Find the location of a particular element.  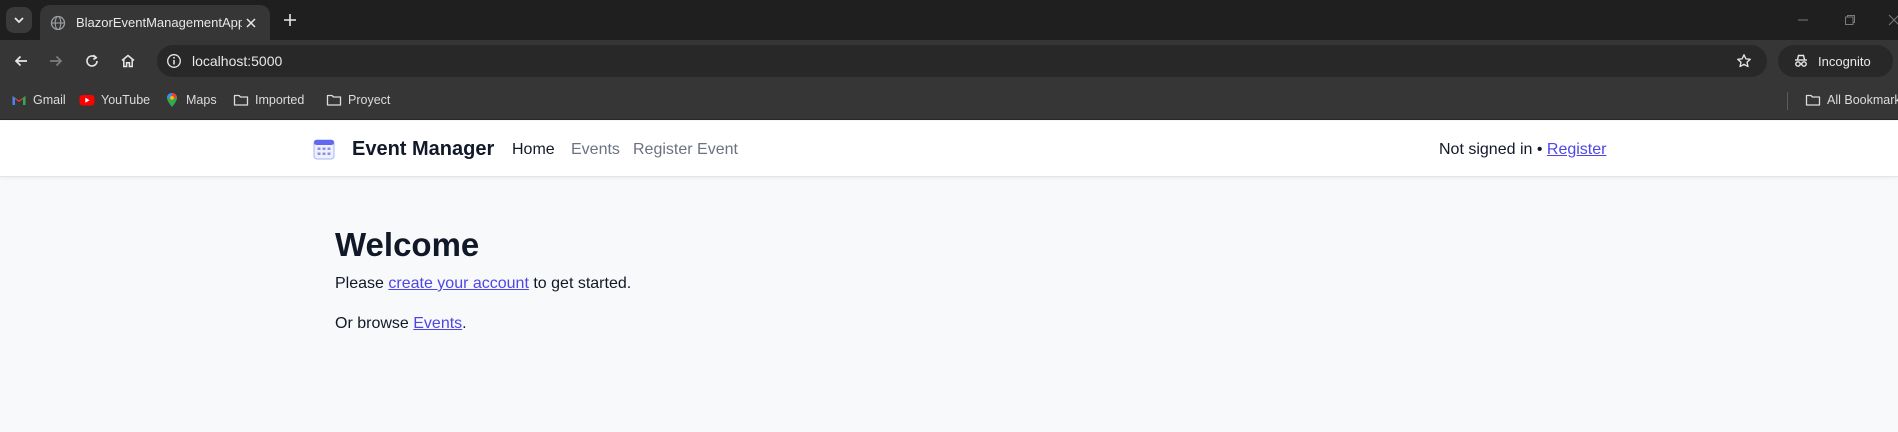

browser-tab: BlazorEventManagementApp is located at coordinates (155, 22).